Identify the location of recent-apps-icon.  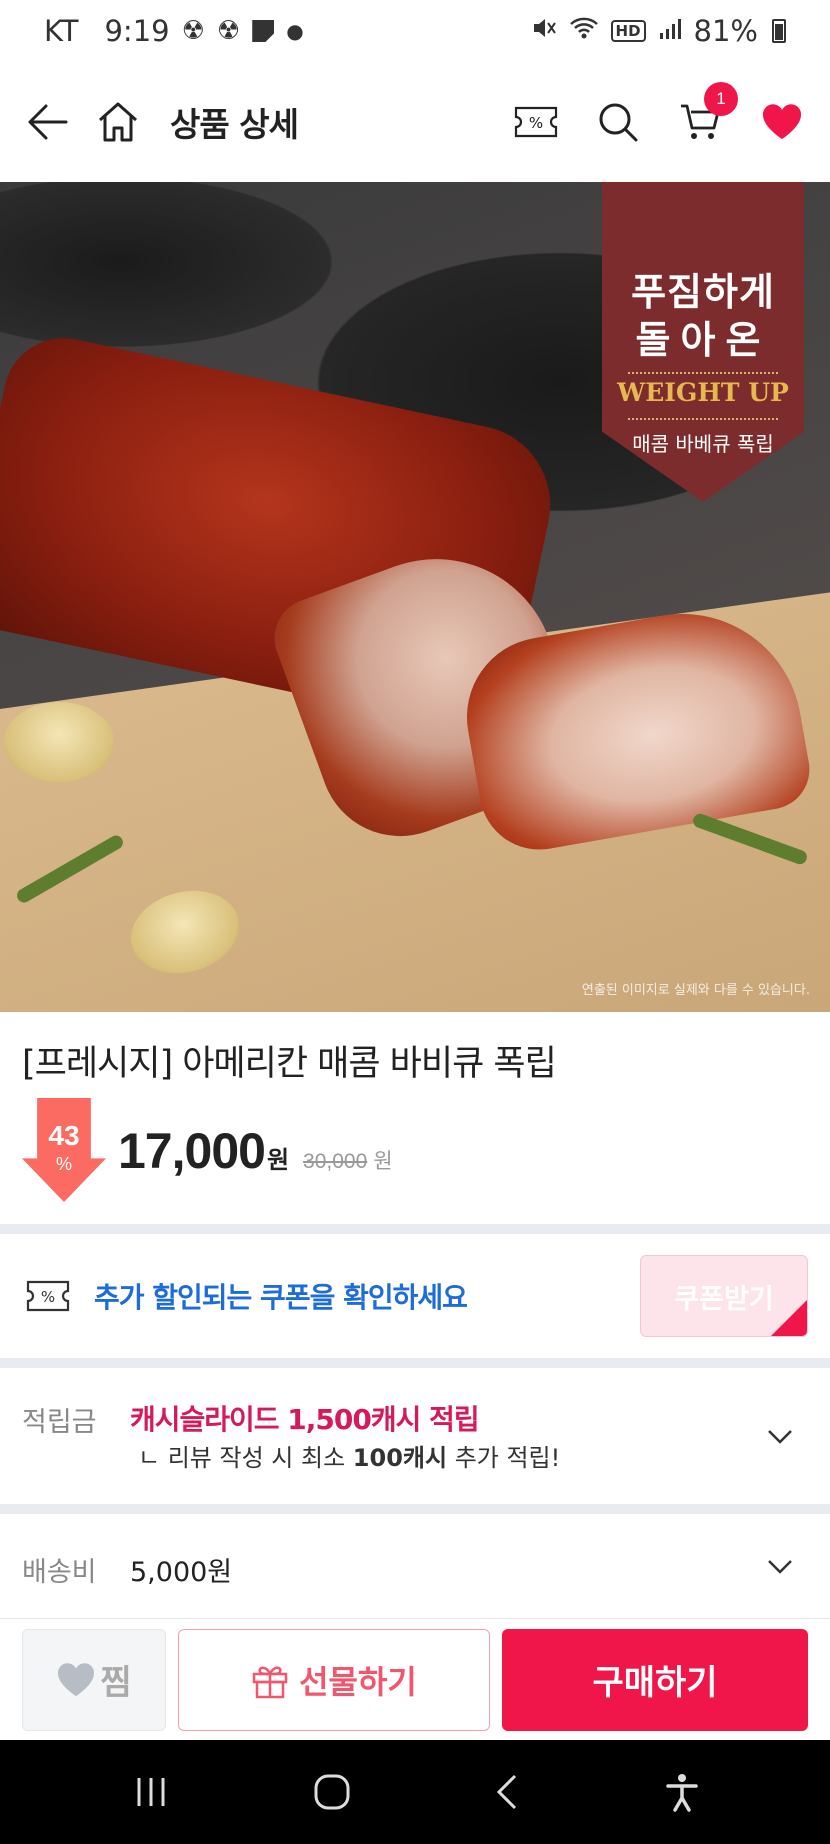
(151, 1792).